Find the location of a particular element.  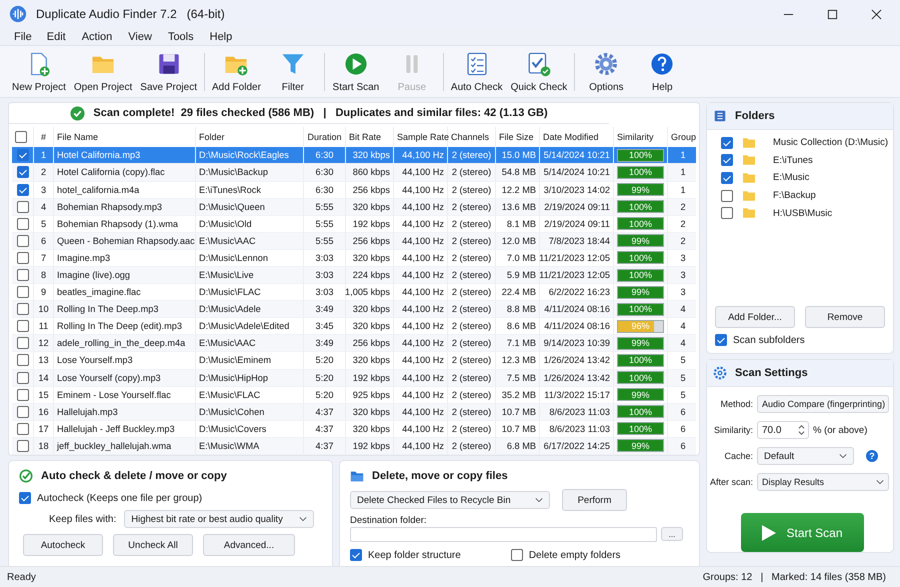

toolbar-button: New Project is located at coordinates (39, 71).